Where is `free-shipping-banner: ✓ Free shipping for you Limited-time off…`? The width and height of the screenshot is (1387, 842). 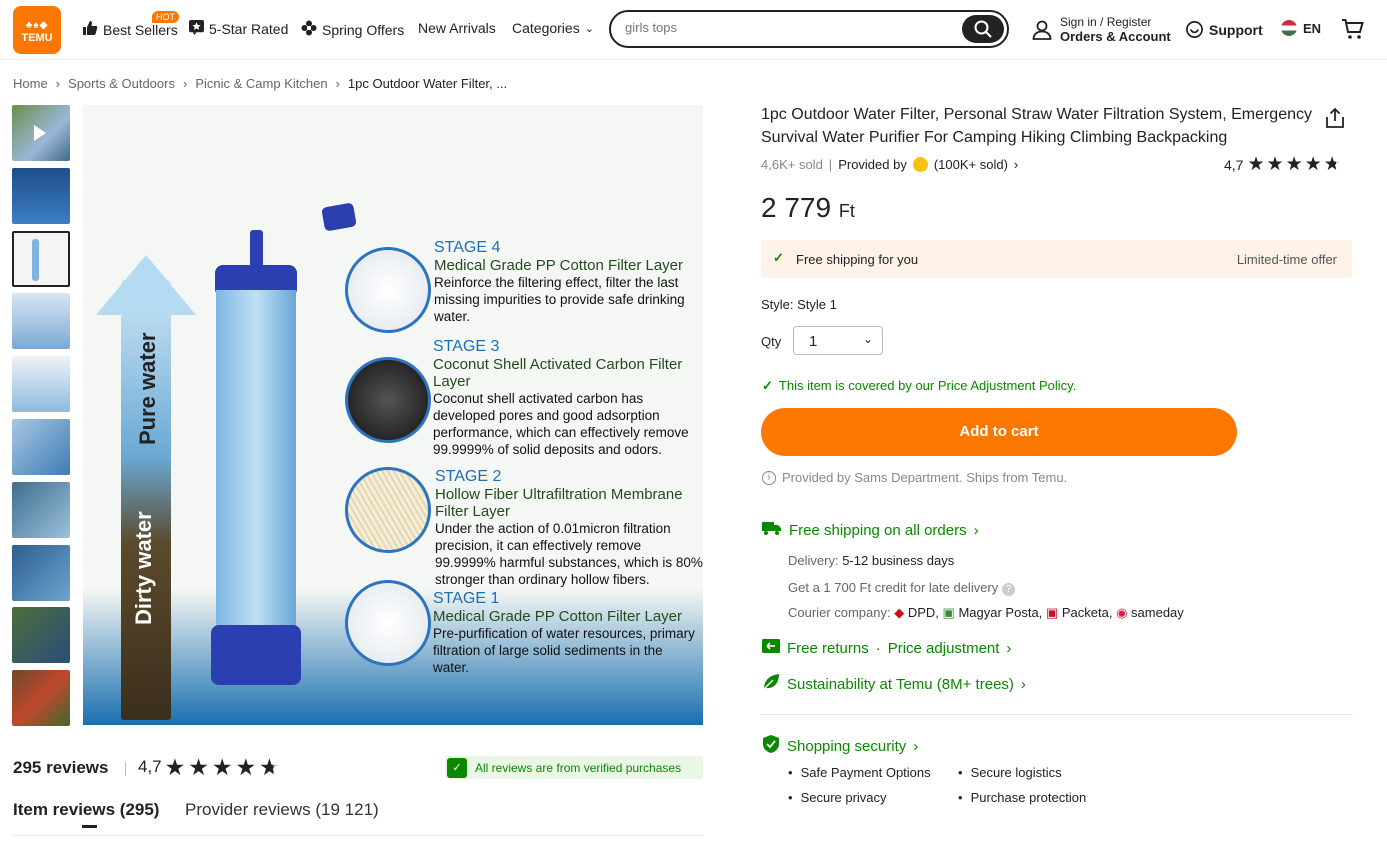 free-shipping-banner: ✓ Free shipping for you Limited-time off… is located at coordinates (1056, 259).